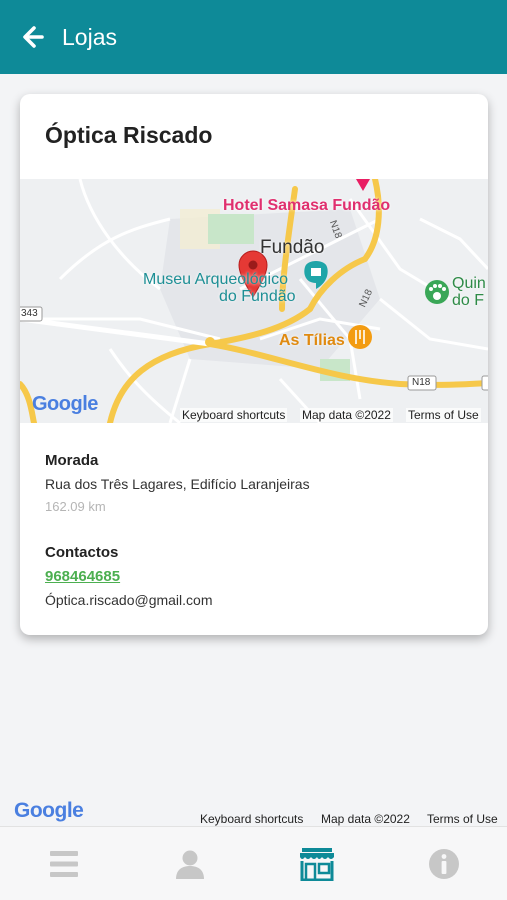  I want to click on tab-stores, so click(317, 864).